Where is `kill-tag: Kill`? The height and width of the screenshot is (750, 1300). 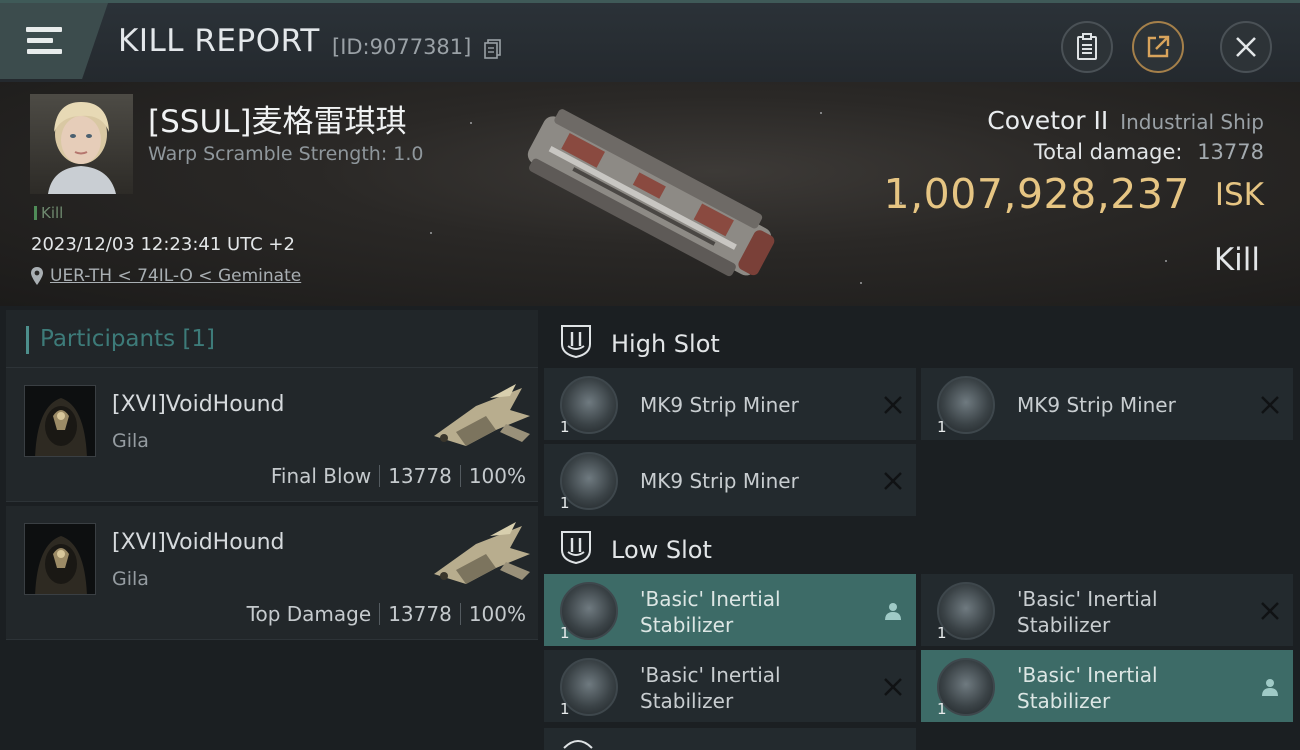
kill-tag: Kill is located at coordinates (48, 213).